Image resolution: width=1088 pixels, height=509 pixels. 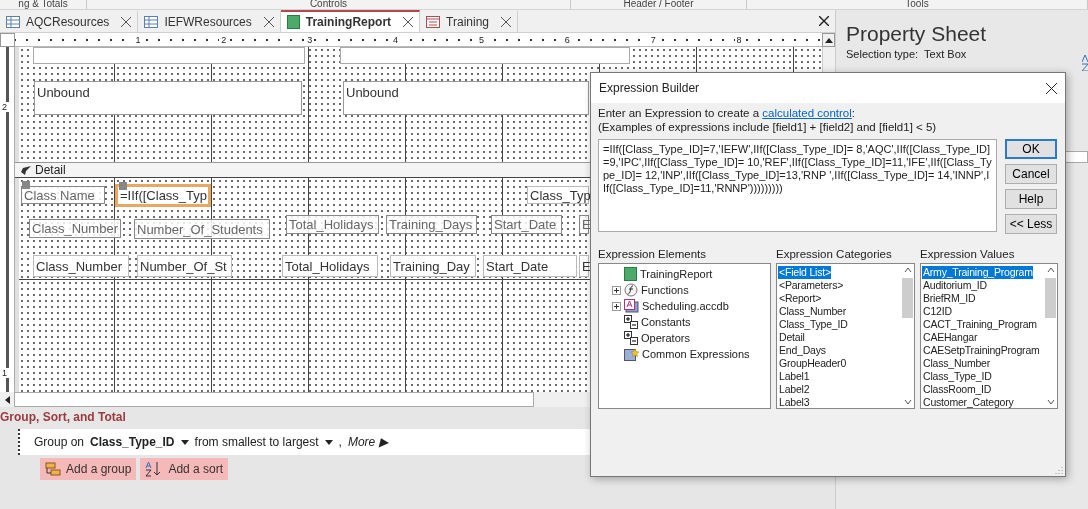 What do you see at coordinates (1031, 174) in the screenshot?
I see `dialog-button: Cancel` at bounding box center [1031, 174].